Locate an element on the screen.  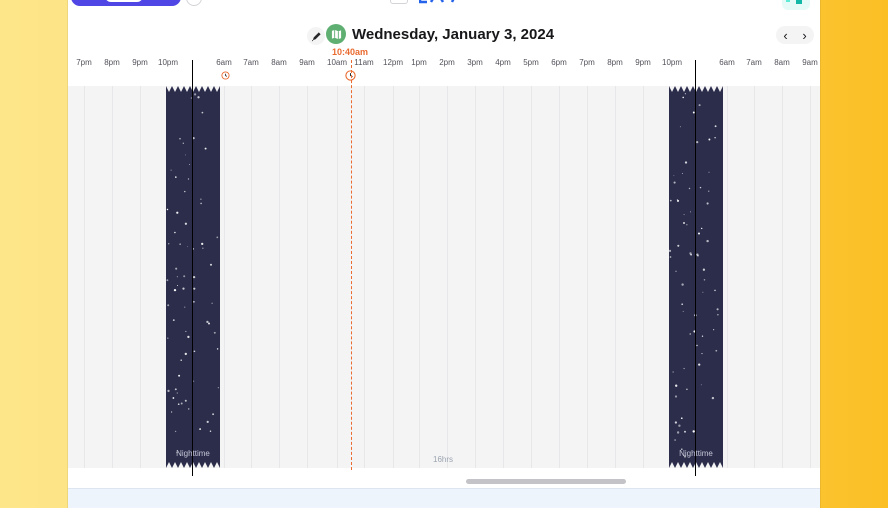
hour-label: 2pm is located at coordinates (447, 62).